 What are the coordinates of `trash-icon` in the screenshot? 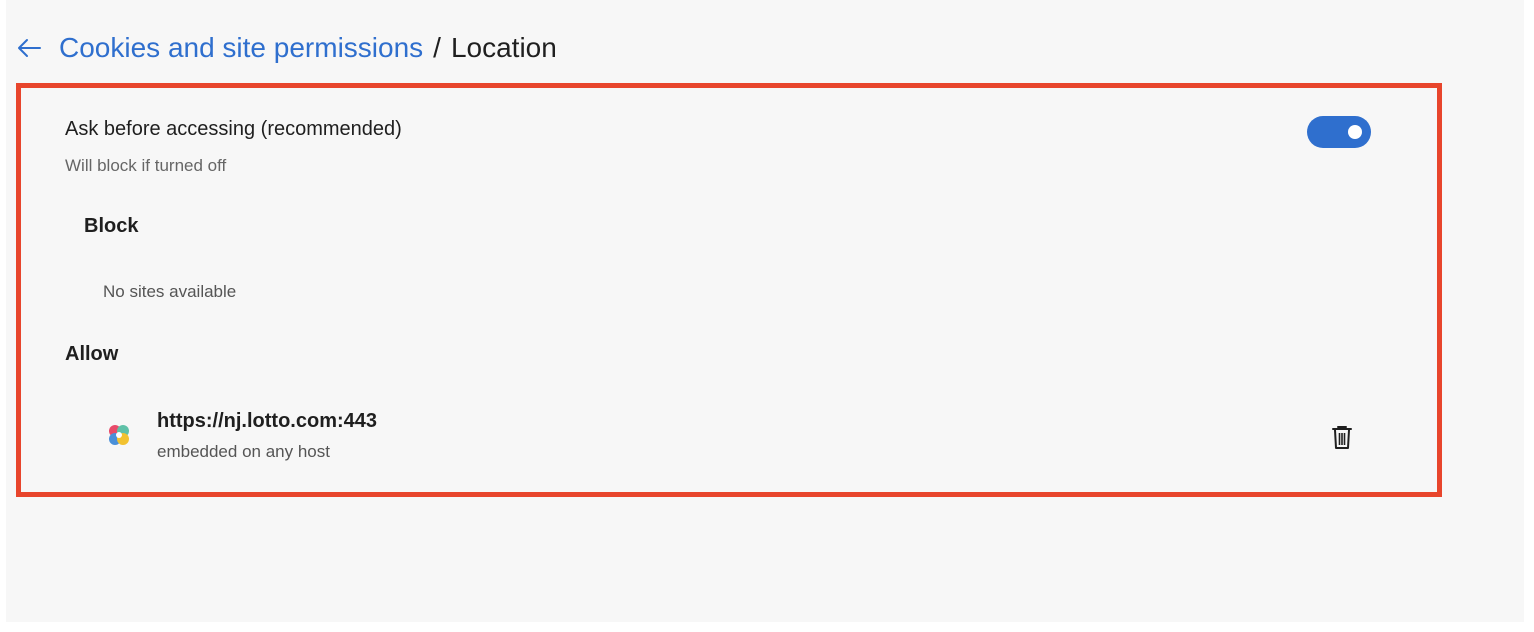 It's located at (1342, 437).